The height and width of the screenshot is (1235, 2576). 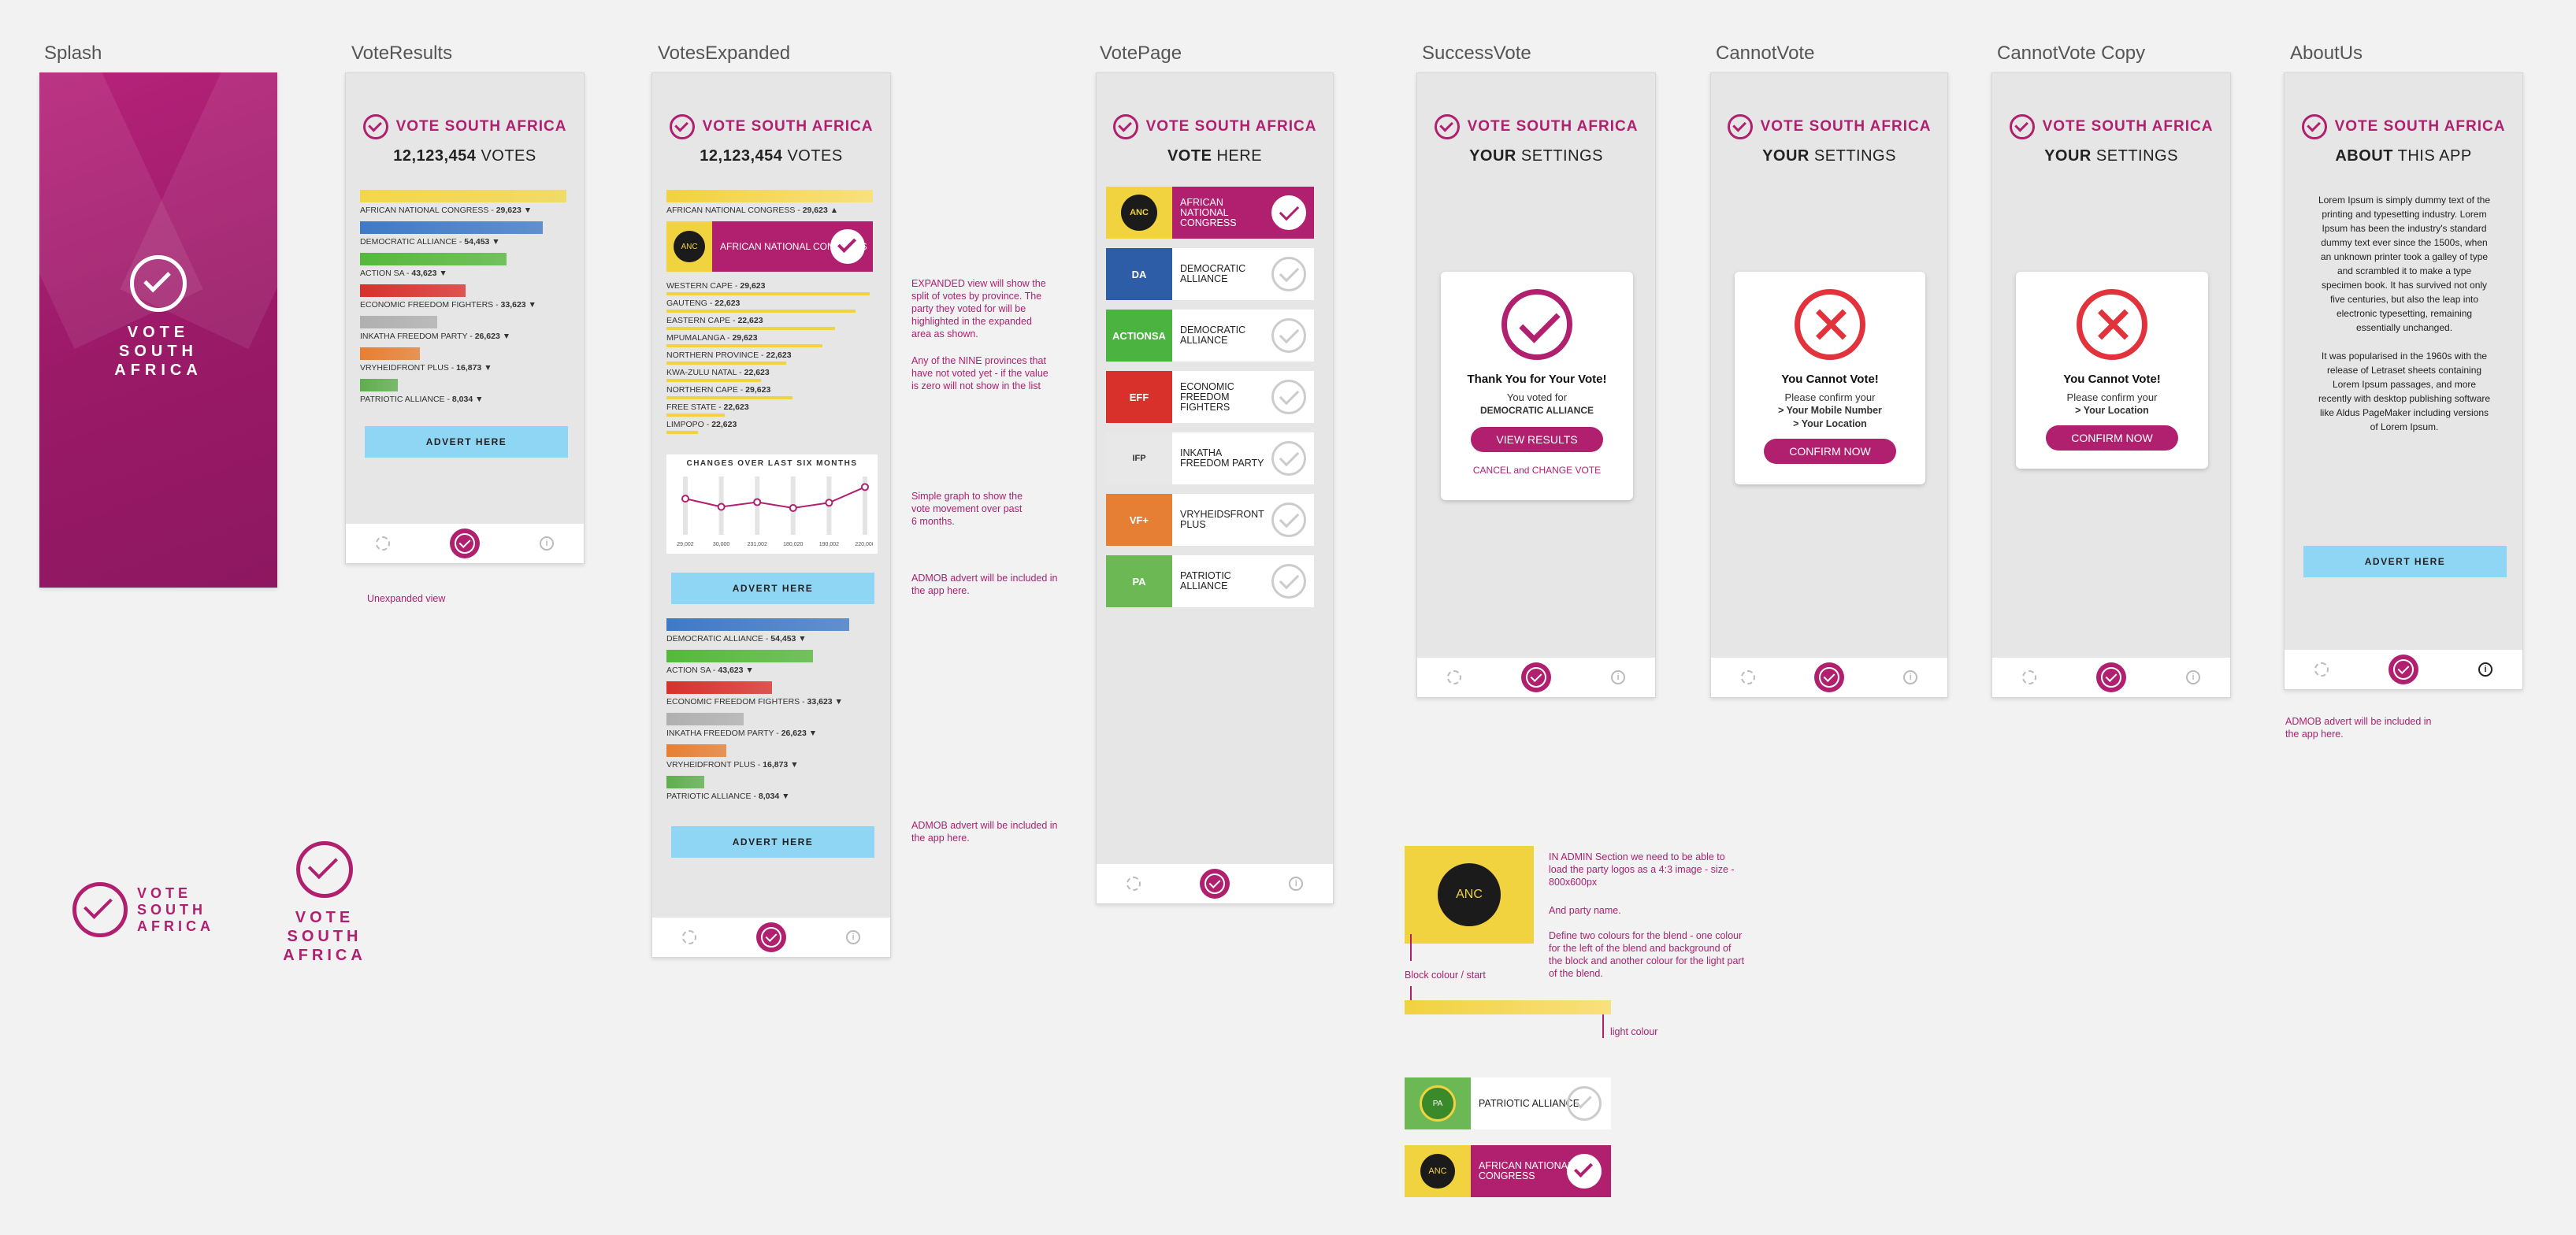 What do you see at coordinates (829, 544) in the screenshot?
I see `chart-tick-label: 190,002` at bounding box center [829, 544].